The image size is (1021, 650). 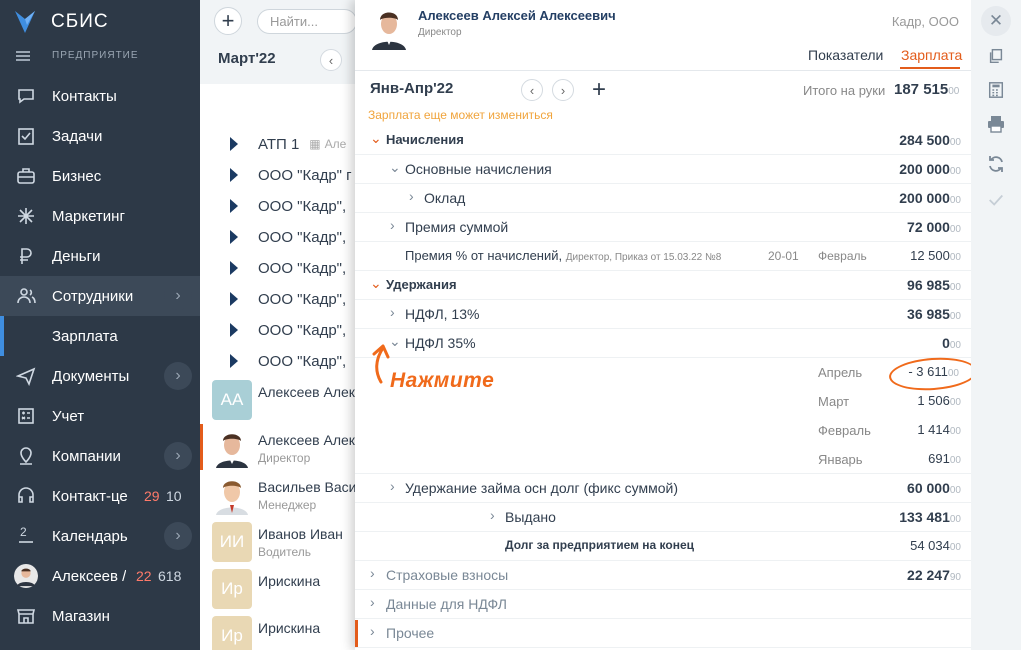 I want to click on sidebar-item-tasks: Задачи, so click(x=100, y=136).